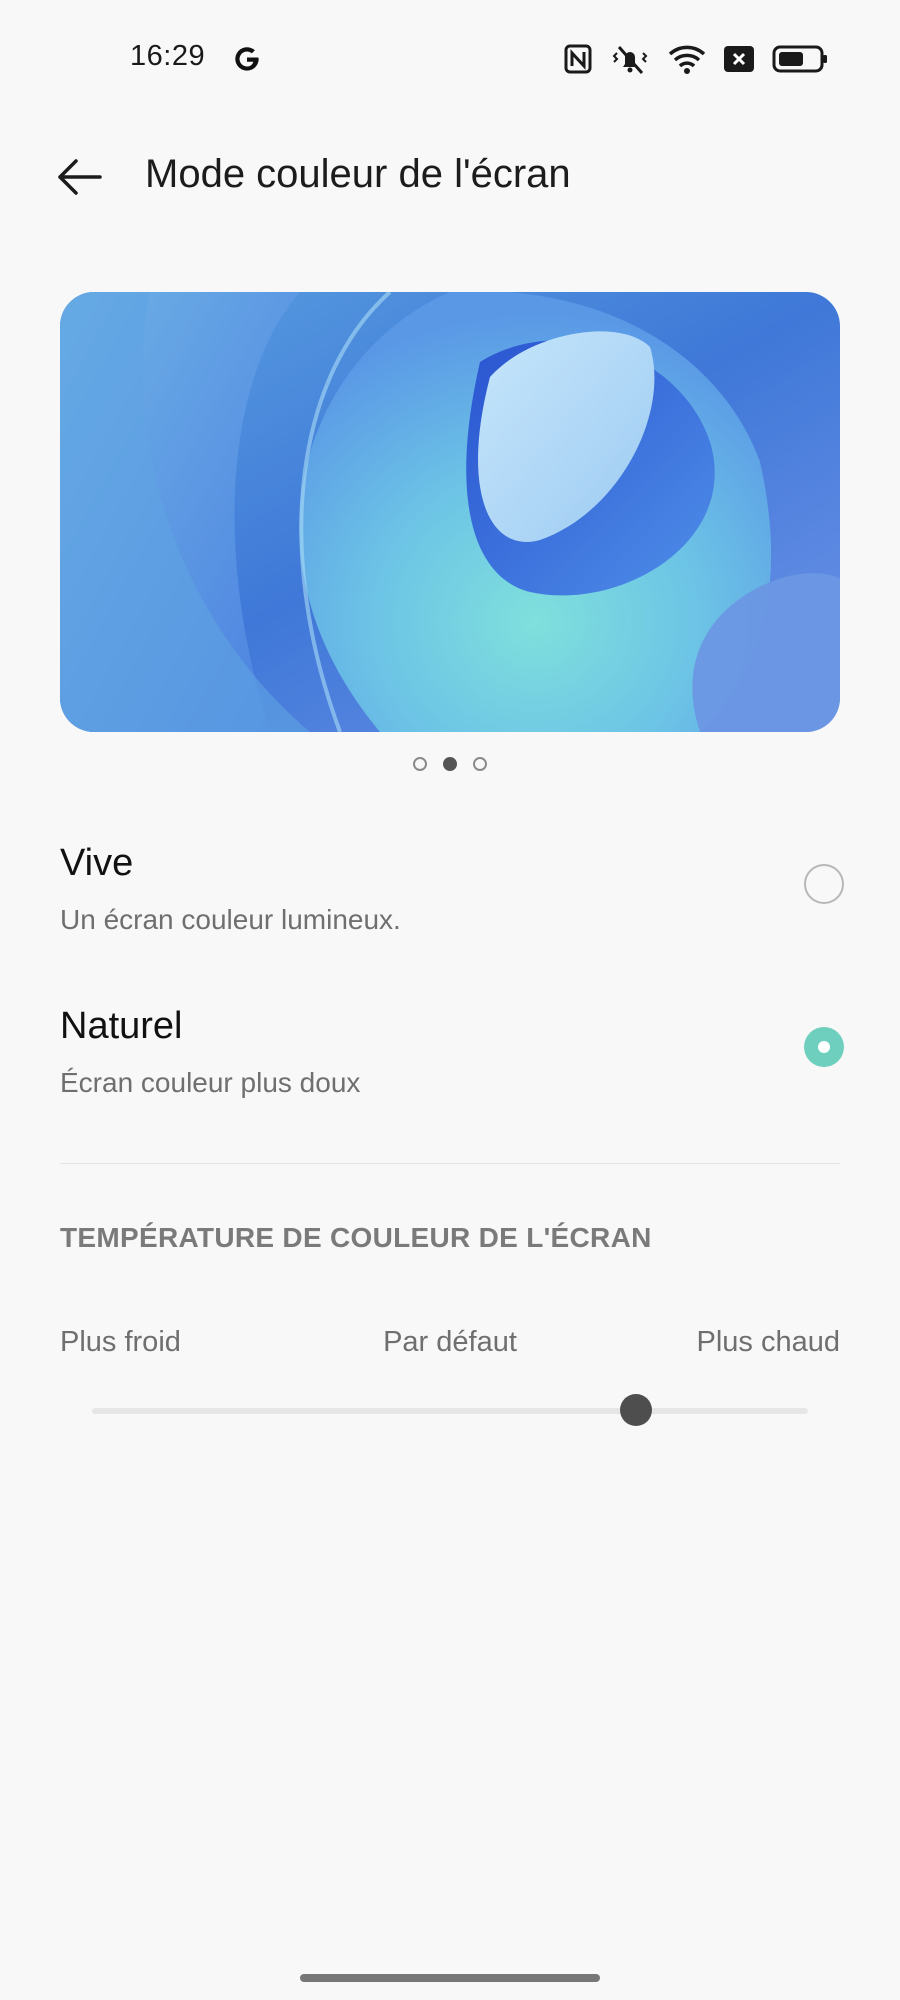 Image resolution: width=900 pixels, height=2000 pixels. Describe the element at coordinates (687, 59) in the screenshot. I see `wifi-icon` at that location.